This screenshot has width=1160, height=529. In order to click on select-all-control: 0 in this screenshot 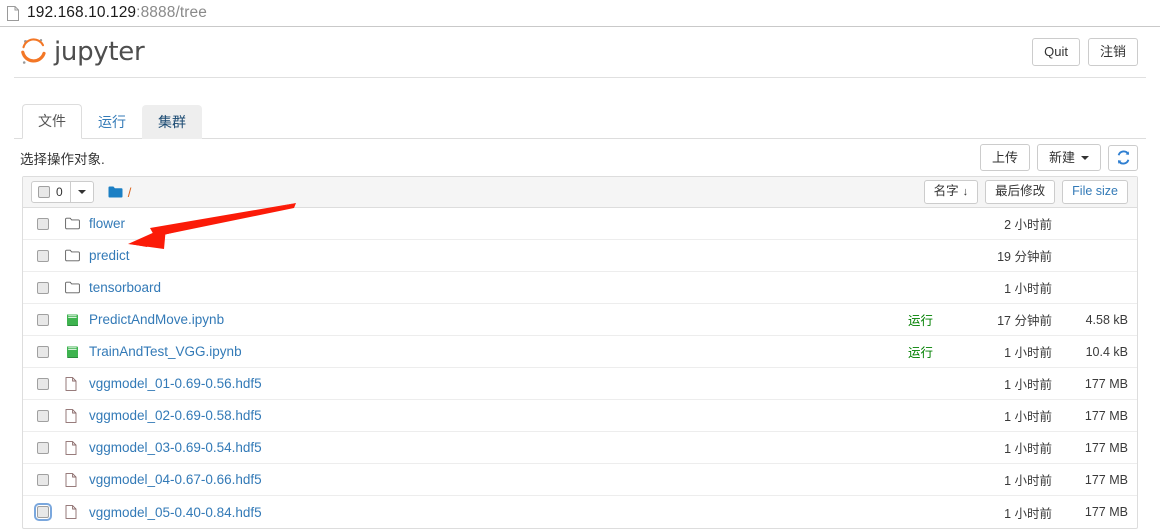, I will do `click(51, 192)`.